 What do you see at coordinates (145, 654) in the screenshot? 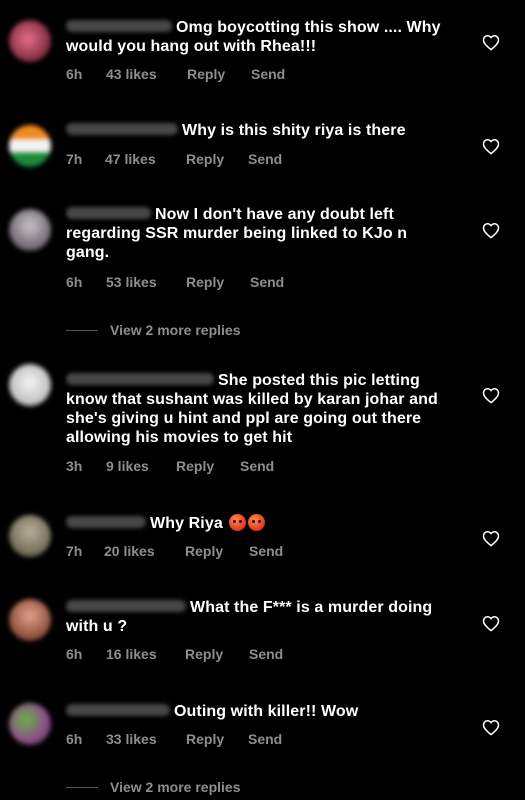
I see `likes-count: 16 likes` at bounding box center [145, 654].